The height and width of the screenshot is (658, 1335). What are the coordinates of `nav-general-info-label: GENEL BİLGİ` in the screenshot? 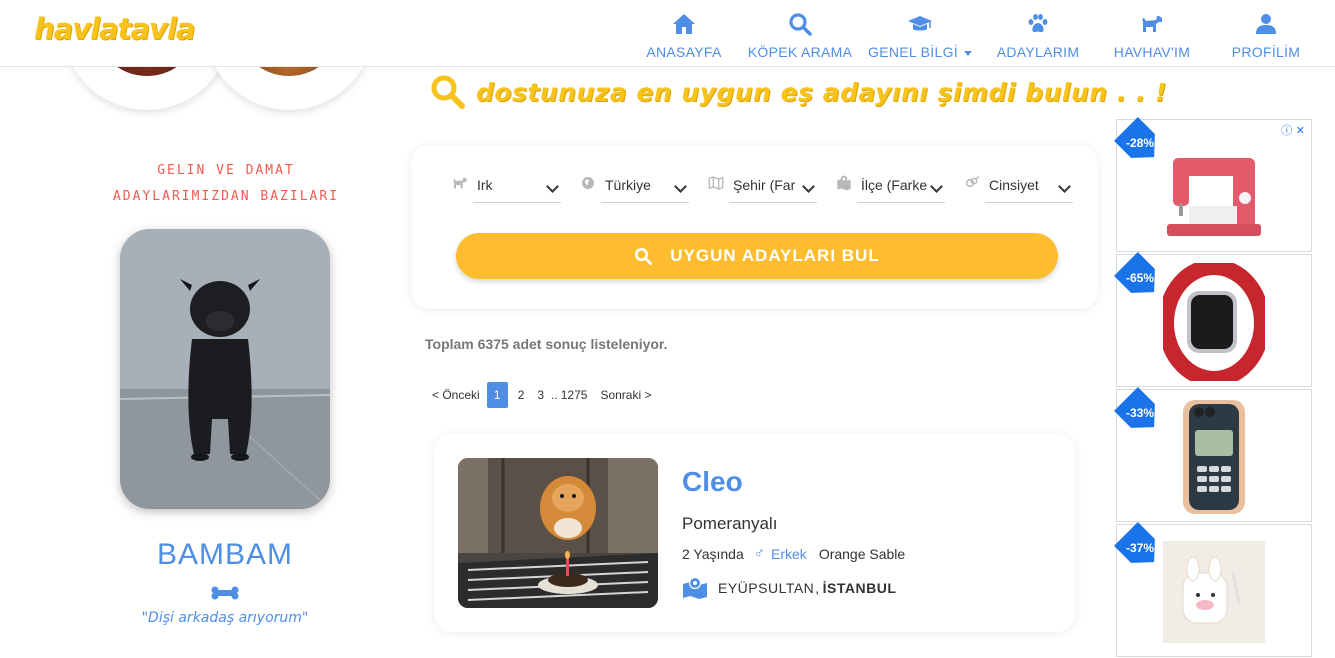 It's located at (913, 52).